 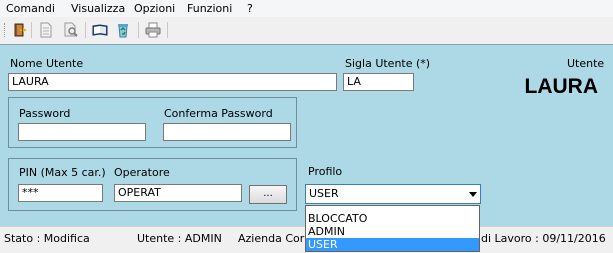 I want to click on pin-label: PIN (Max 5 car.), so click(x=62, y=172).